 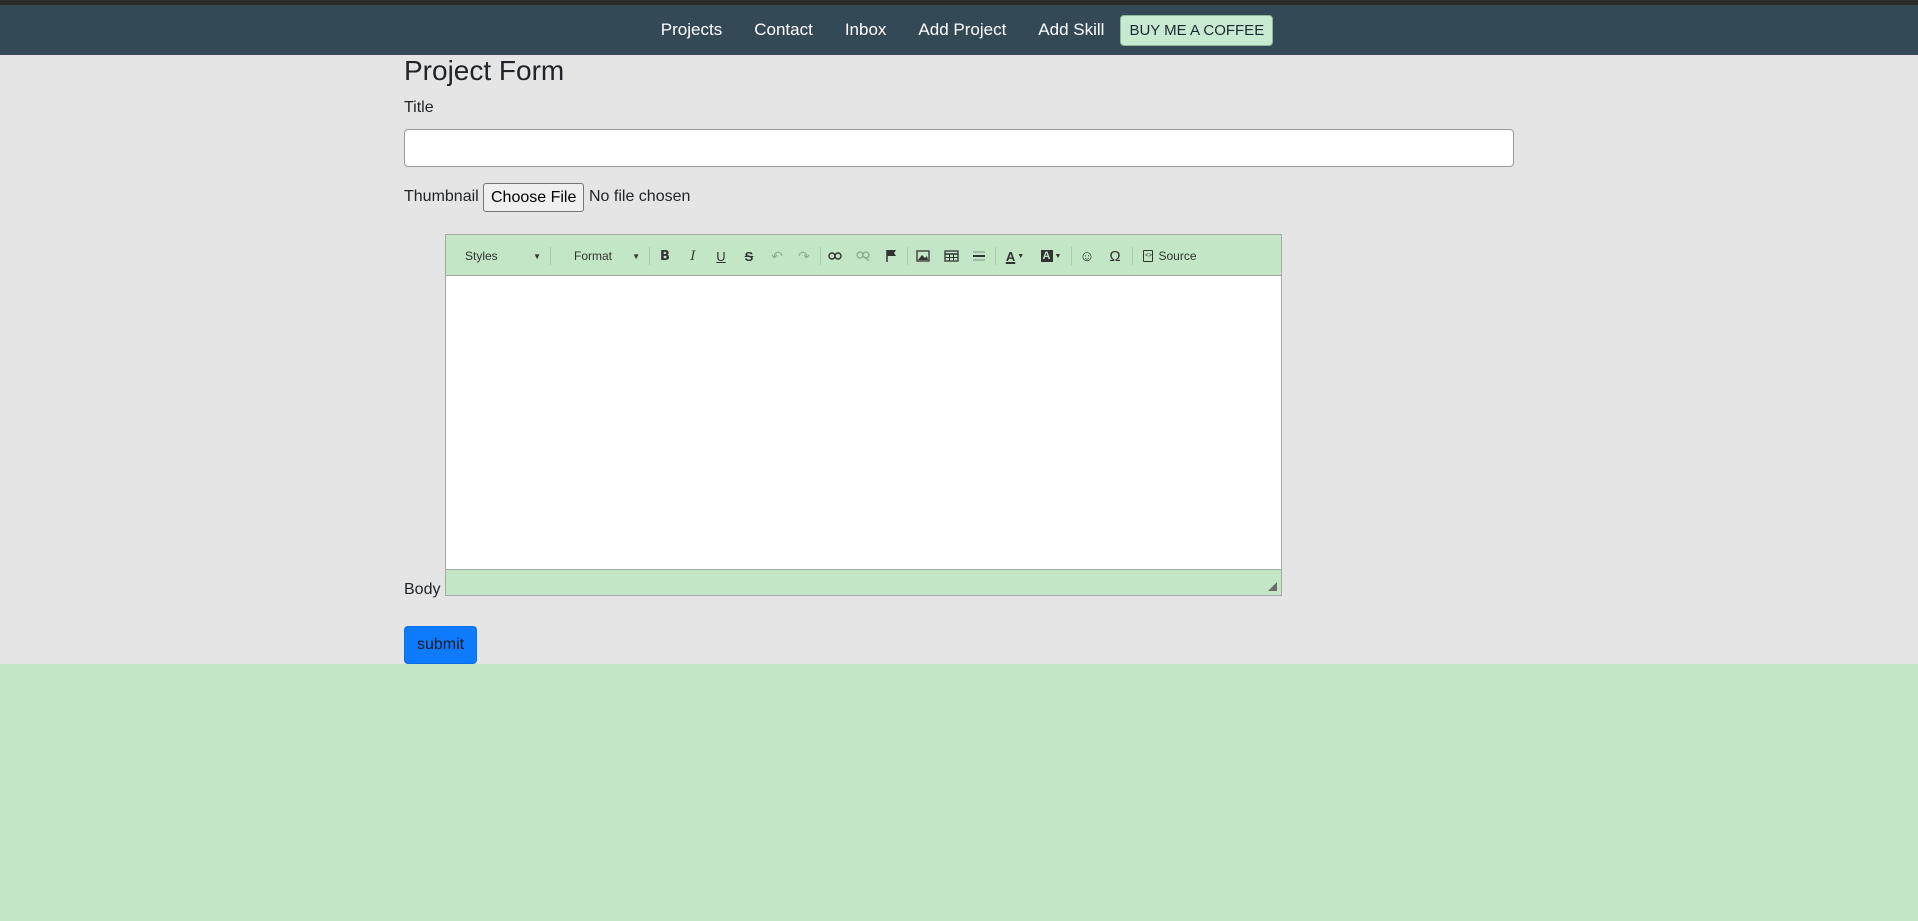 I want to click on anchor-icon, so click(x=891, y=256).